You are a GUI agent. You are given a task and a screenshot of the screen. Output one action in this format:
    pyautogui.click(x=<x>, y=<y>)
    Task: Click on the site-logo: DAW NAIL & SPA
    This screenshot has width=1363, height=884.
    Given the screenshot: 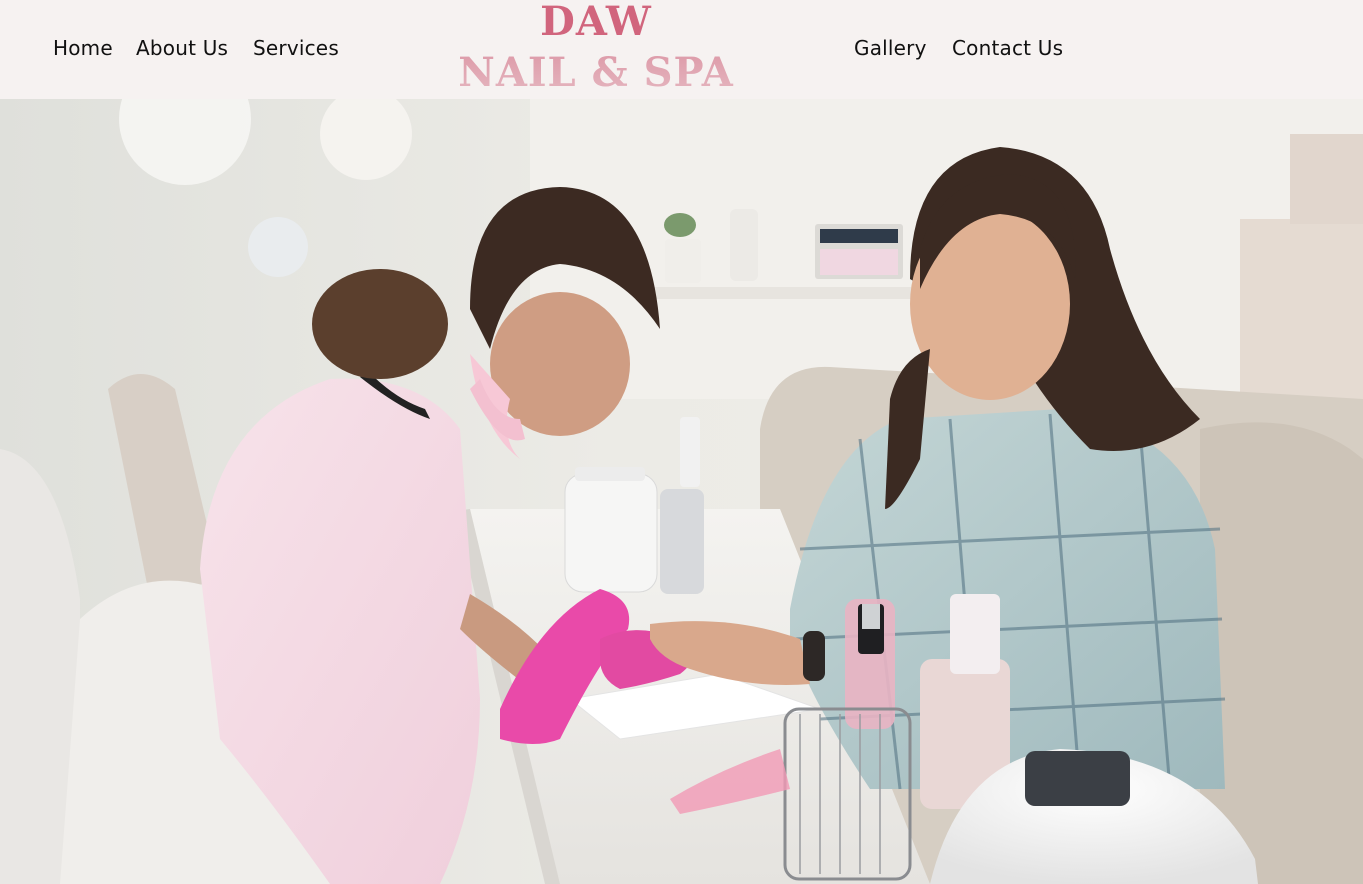 What is the action you would take?
    pyautogui.click(x=596, y=49)
    